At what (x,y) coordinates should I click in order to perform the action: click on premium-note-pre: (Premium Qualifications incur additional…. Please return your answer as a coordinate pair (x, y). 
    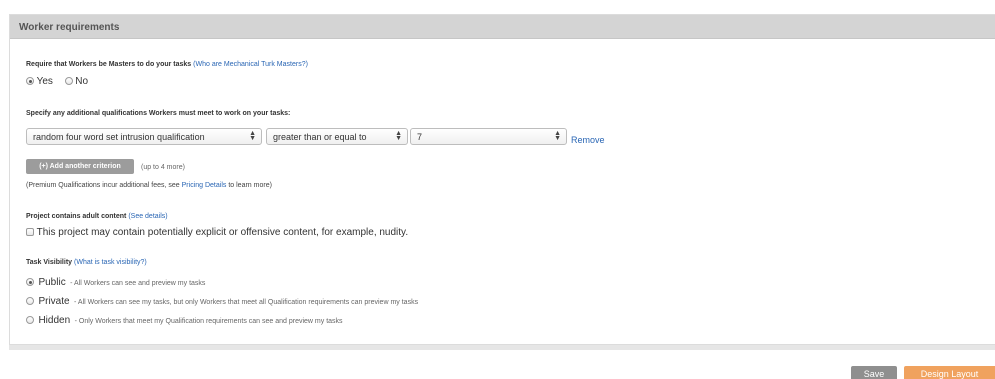
    Looking at the image, I should click on (103, 185).